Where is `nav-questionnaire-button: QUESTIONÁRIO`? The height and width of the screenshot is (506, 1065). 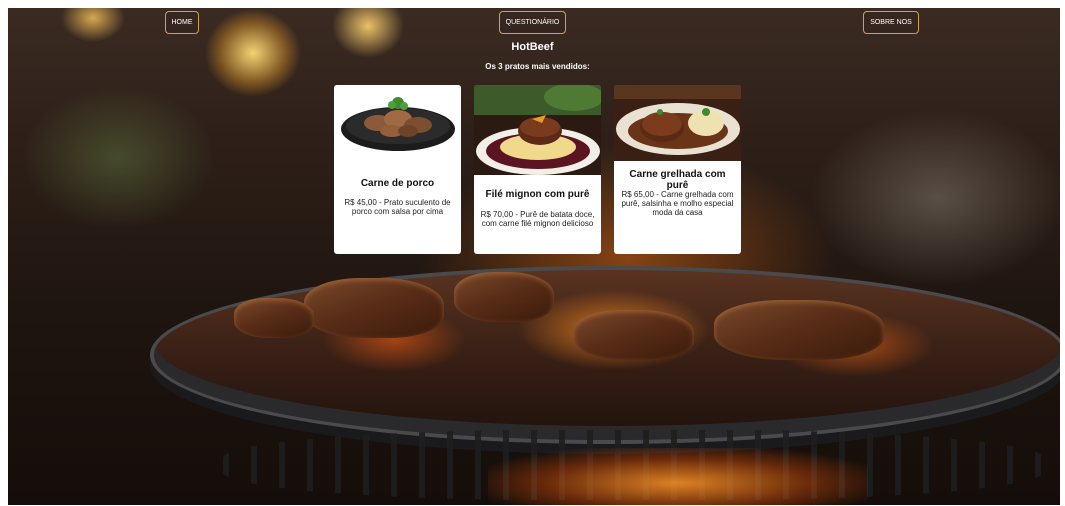
nav-questionnaire-button: QUESTIONÁRIO is located at coordinates (532, 22).